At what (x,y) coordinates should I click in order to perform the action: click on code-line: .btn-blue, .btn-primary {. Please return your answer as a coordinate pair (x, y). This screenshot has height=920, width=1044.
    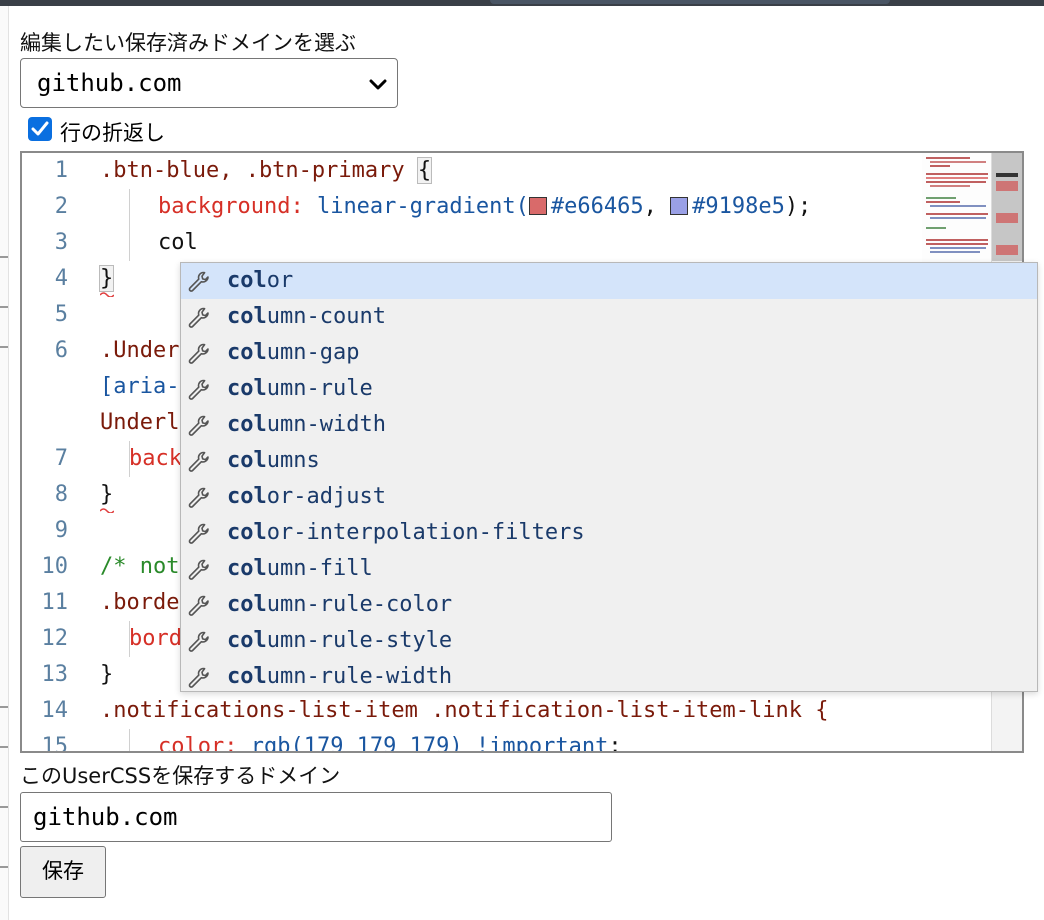
    Looking at the image, I should click on (266, 170).